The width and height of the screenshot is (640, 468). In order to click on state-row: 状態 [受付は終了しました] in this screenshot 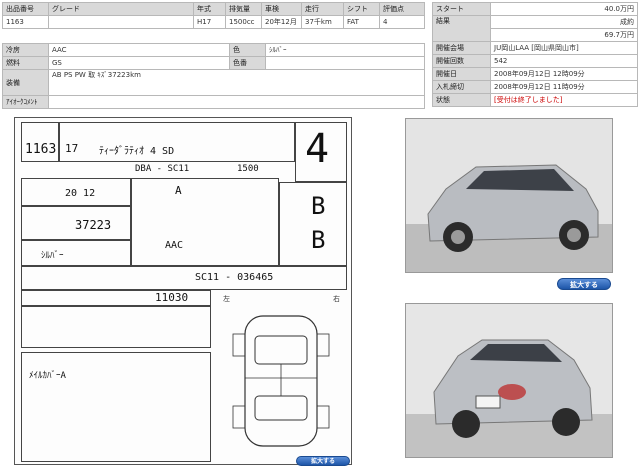, I will do `click(535, 100)`.